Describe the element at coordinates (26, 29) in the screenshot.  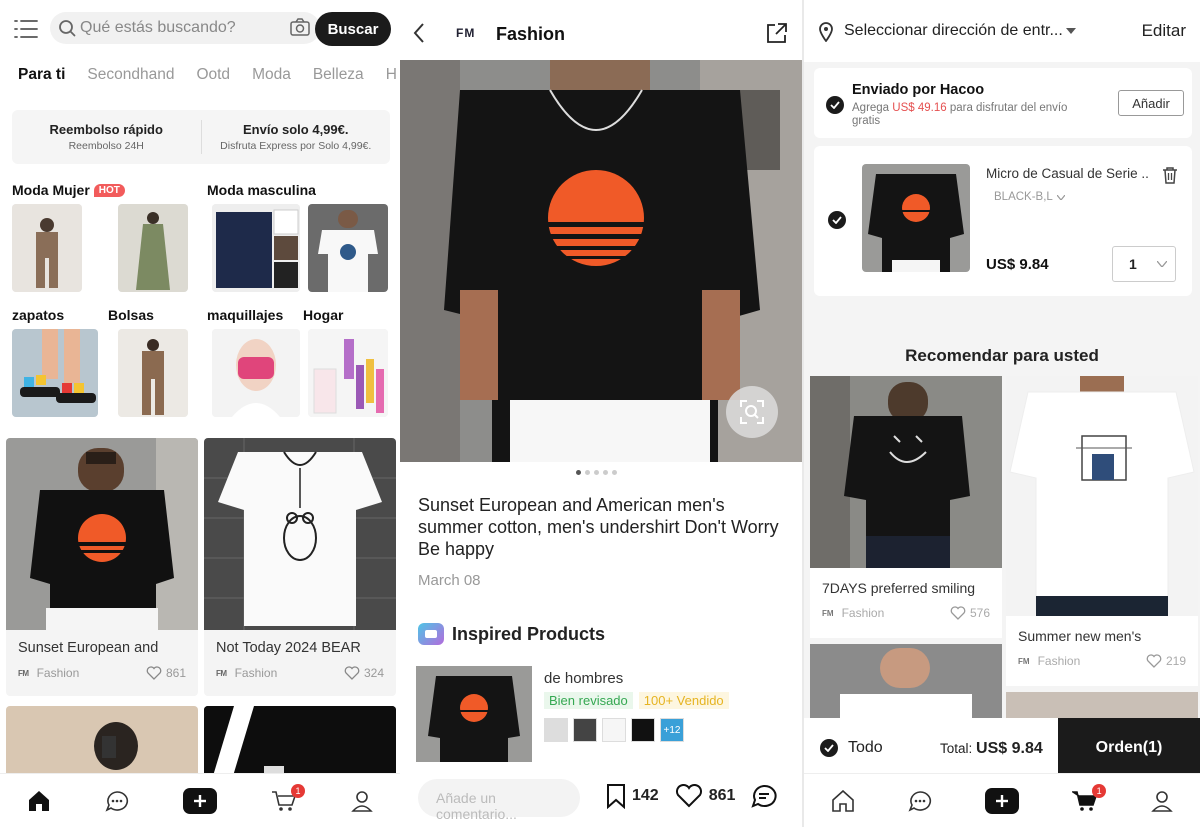
I see `menu-list-icon` at that location.